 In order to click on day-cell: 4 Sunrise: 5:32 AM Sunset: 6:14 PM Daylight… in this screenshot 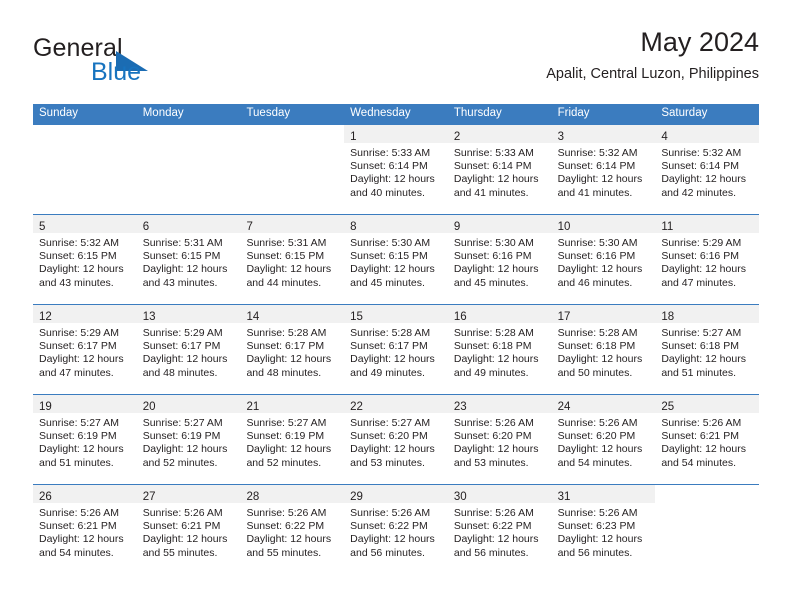, I will do `click(707, 169)`.